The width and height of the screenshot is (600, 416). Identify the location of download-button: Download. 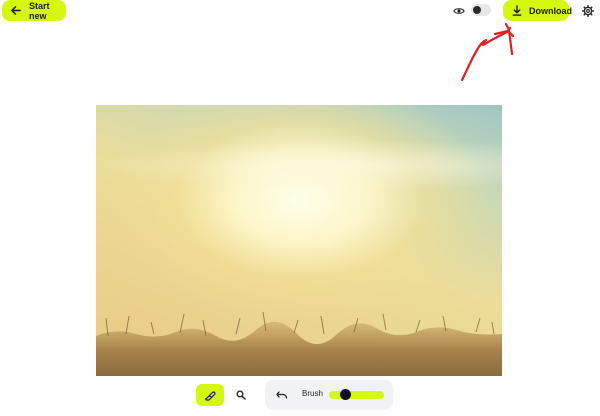
(537, 10).